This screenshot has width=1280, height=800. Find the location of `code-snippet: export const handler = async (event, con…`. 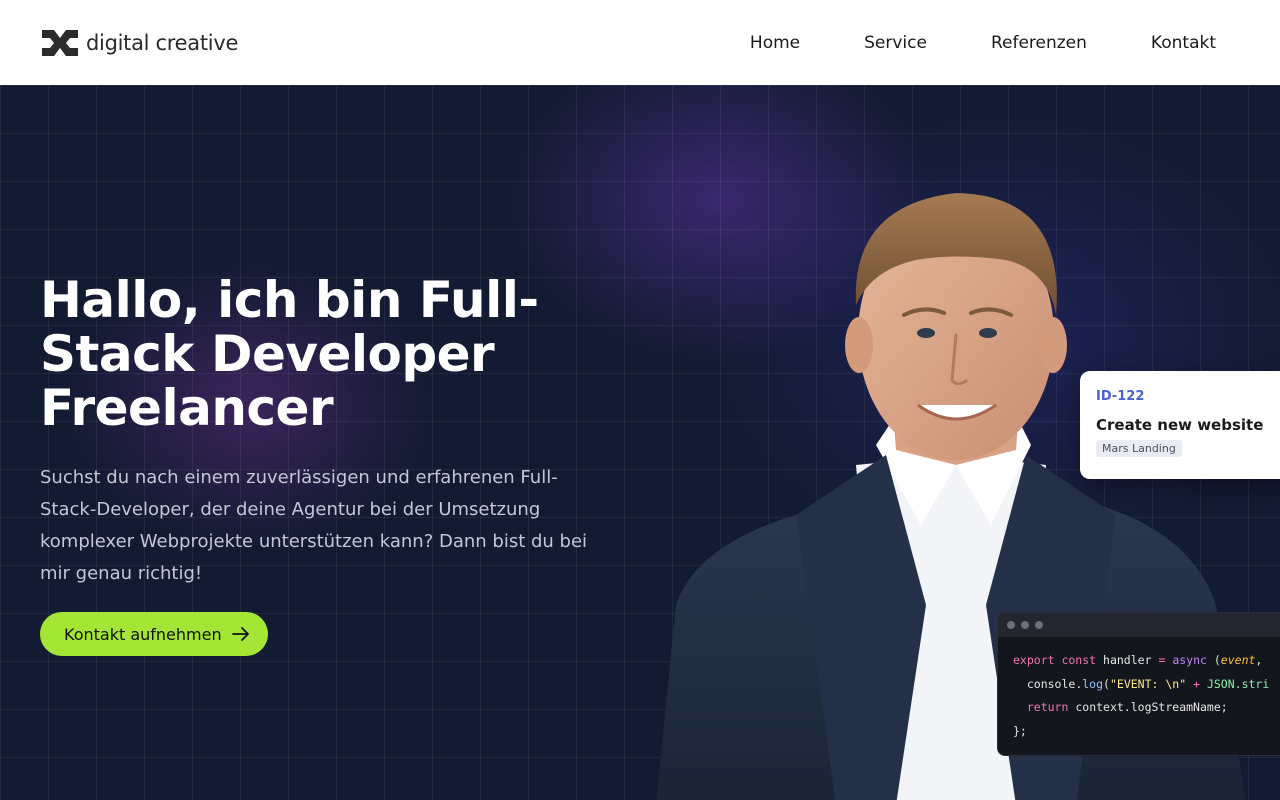

code-snippet: export const handler = async (event, con… is located at coordinates (1139, 690).